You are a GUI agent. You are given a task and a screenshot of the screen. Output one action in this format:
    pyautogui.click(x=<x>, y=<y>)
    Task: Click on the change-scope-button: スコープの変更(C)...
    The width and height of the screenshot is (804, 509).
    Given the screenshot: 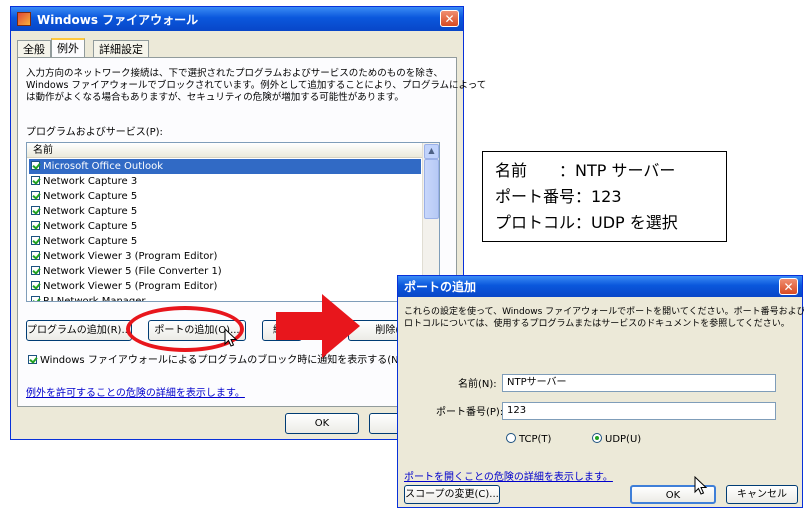 What is the action you would take?
    pyautogui.click(x=452, y=494)
    